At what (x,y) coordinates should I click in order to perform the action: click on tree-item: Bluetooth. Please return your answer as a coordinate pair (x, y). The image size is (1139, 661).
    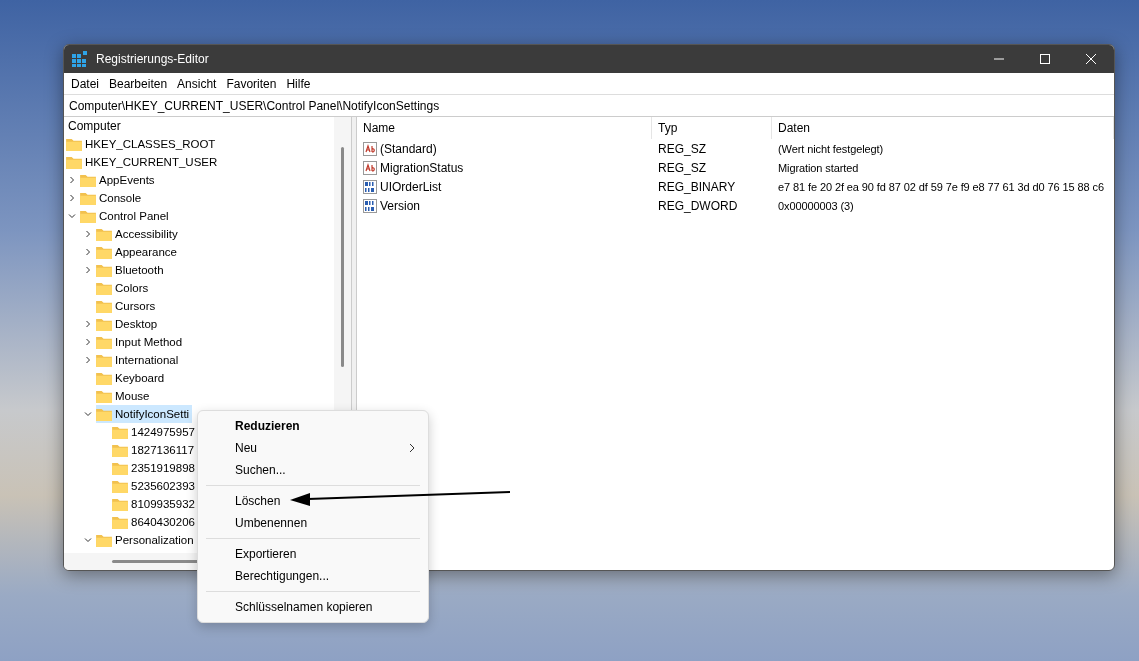
    Looking at the image, I should click on (131, 270).